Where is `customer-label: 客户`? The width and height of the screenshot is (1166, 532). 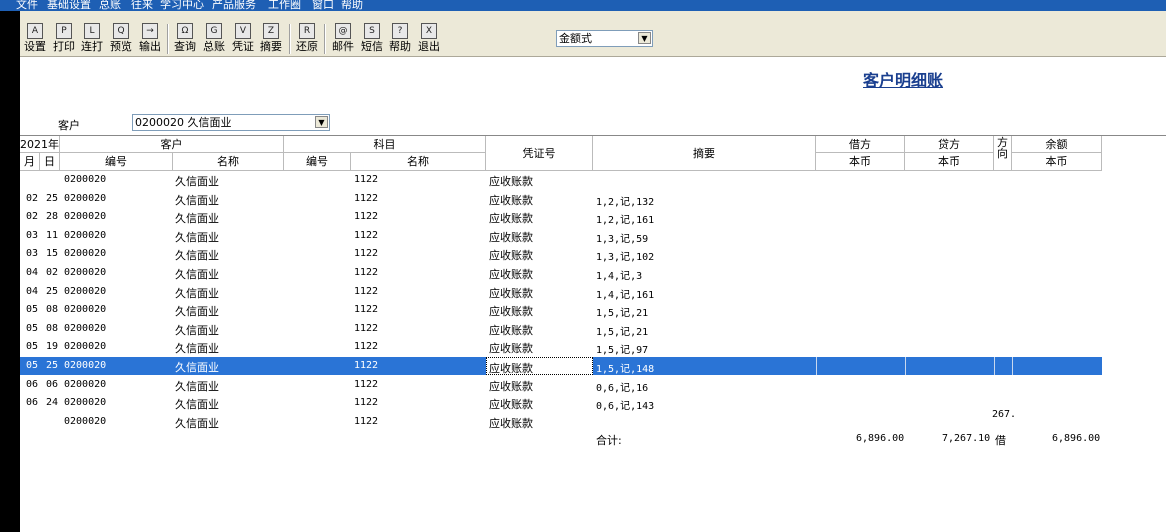 customer-label: 客户 is located at coordinates (69, 125).